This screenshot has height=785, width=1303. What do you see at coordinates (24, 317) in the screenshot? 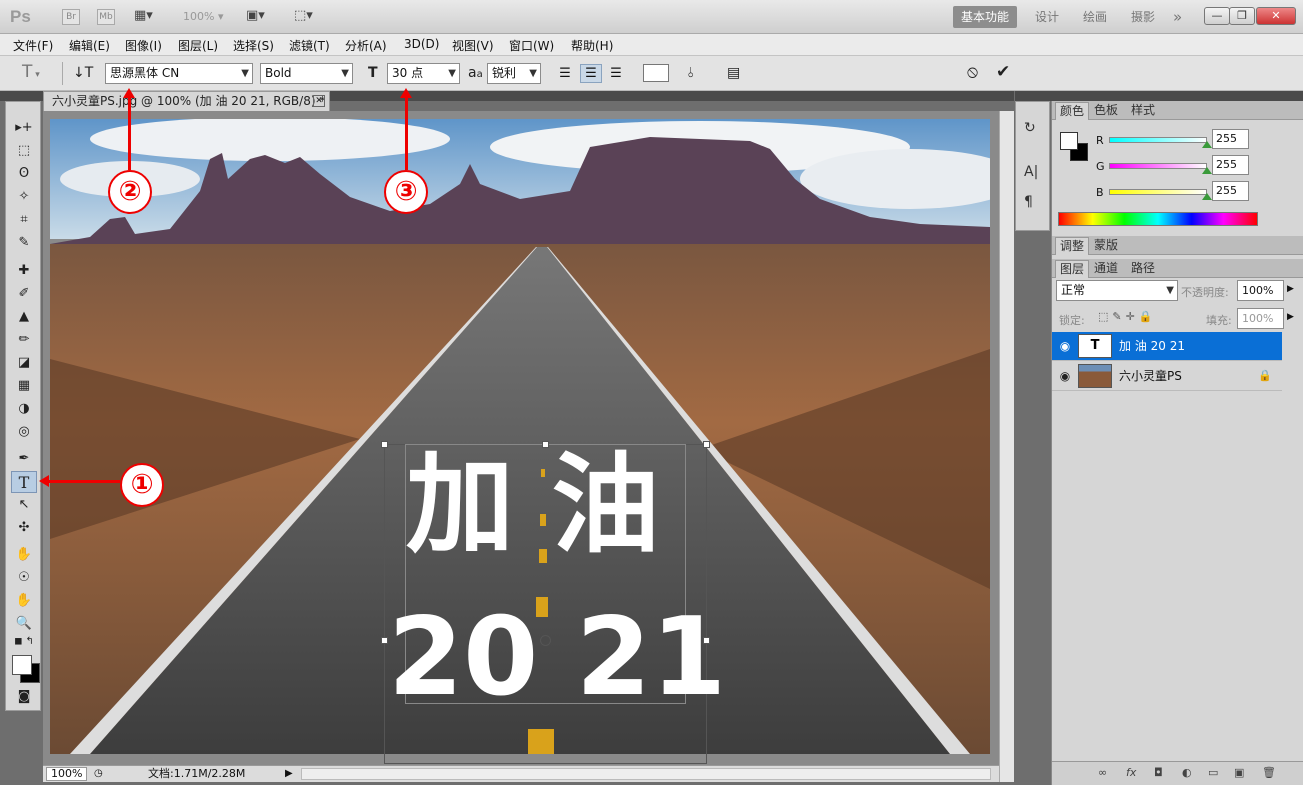
I see `clone-stamp-tool-icon: ▲` at bounding box center [24, 317].